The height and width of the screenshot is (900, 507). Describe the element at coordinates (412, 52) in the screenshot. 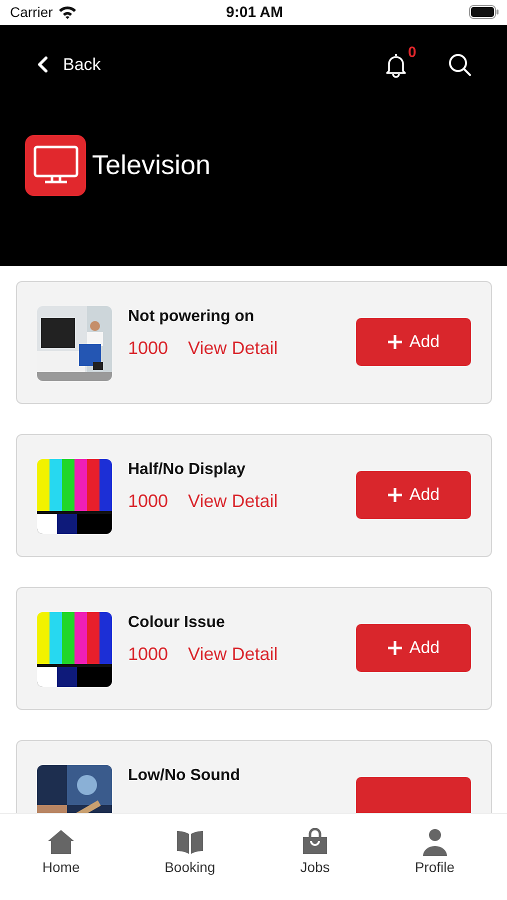

I see `notification-count: 0` at that location.